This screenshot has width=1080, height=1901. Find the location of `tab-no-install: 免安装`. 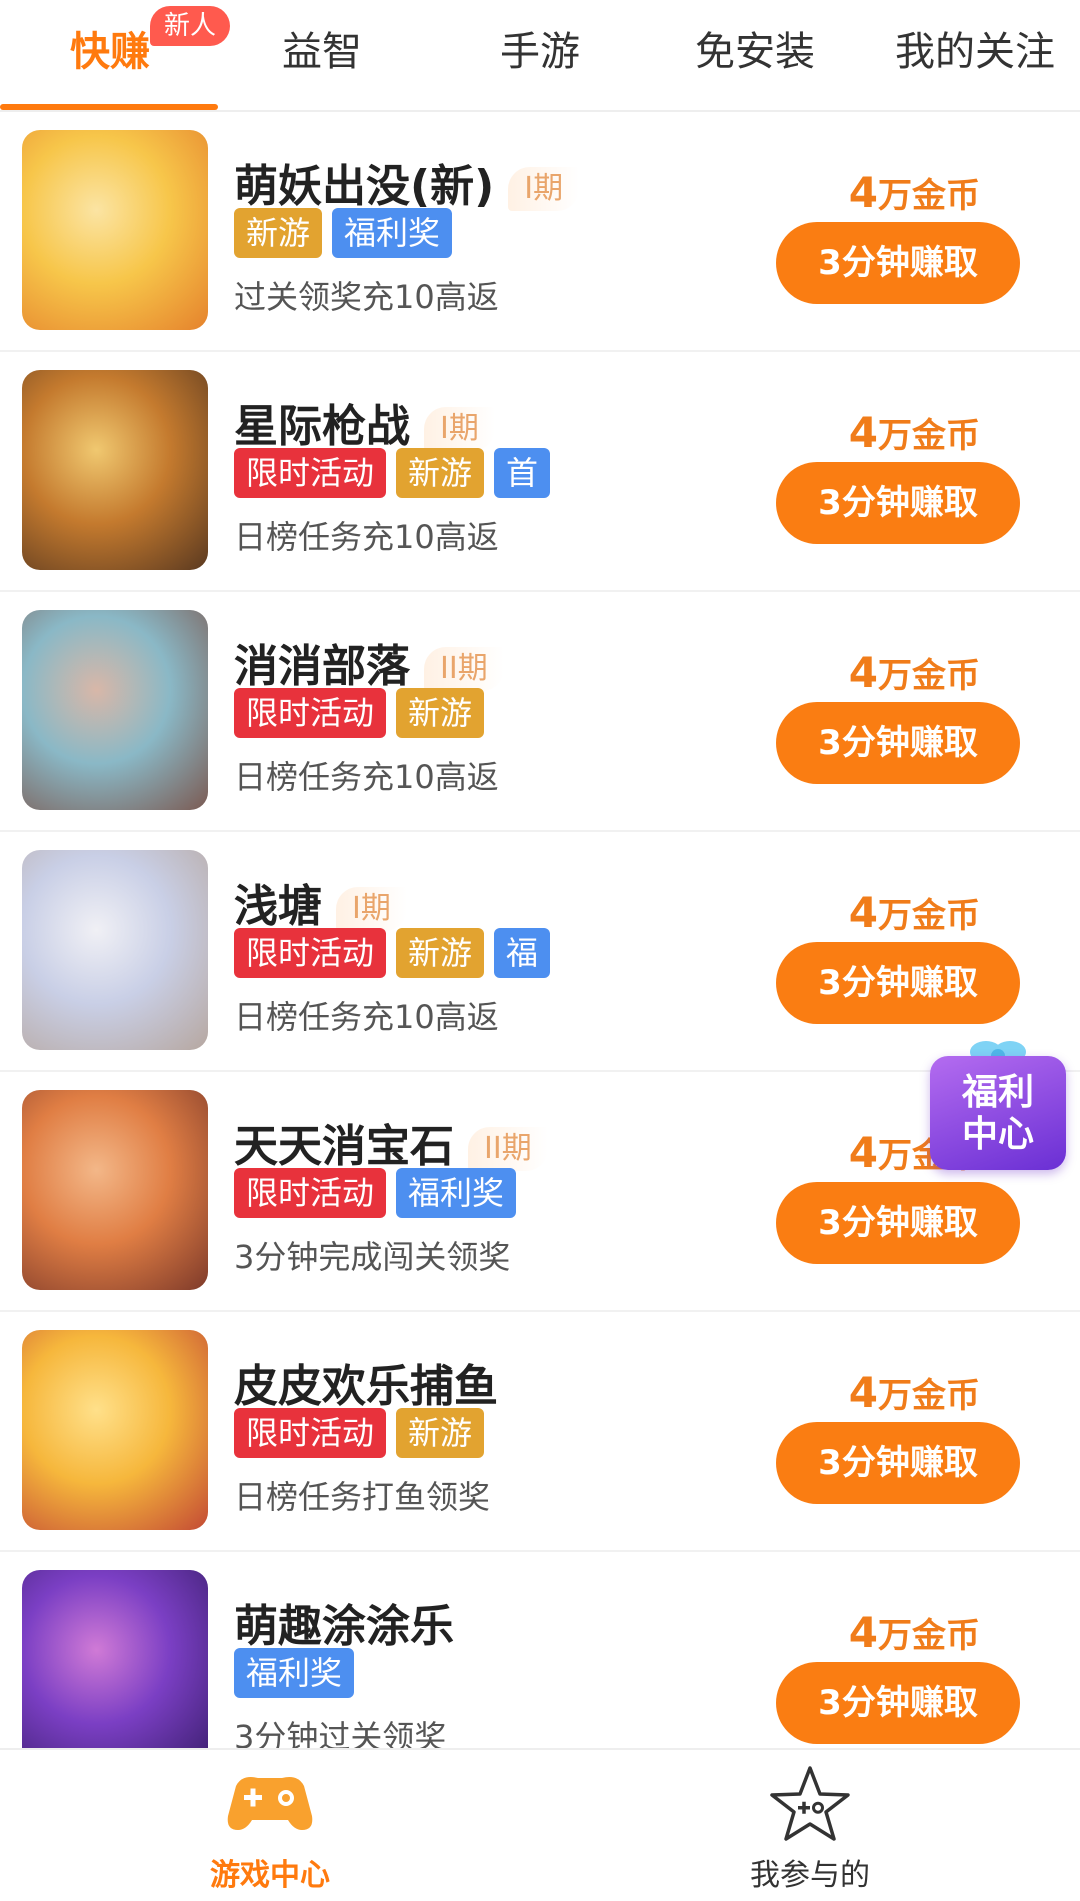

tab-no-install: 免安装 is located at coordinates (755, 52).